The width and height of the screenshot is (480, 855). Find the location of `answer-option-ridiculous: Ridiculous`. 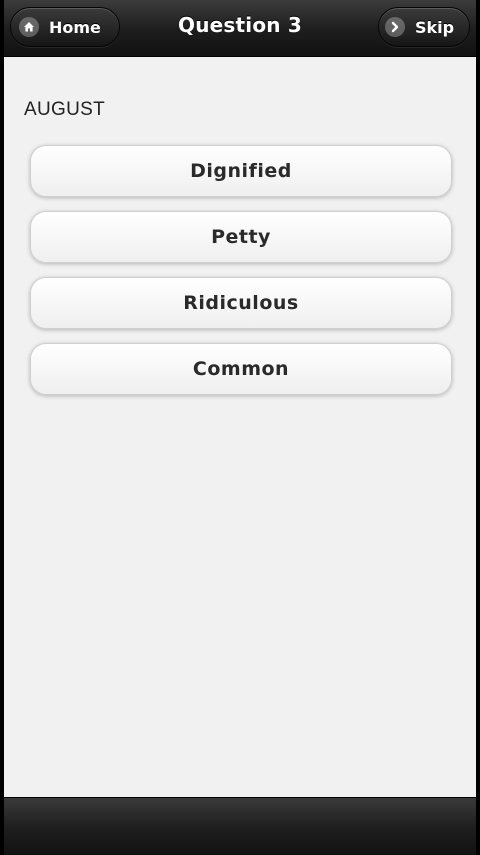

answer-option-ridiculous: Ridiculous is located at coordinates (241, 303).